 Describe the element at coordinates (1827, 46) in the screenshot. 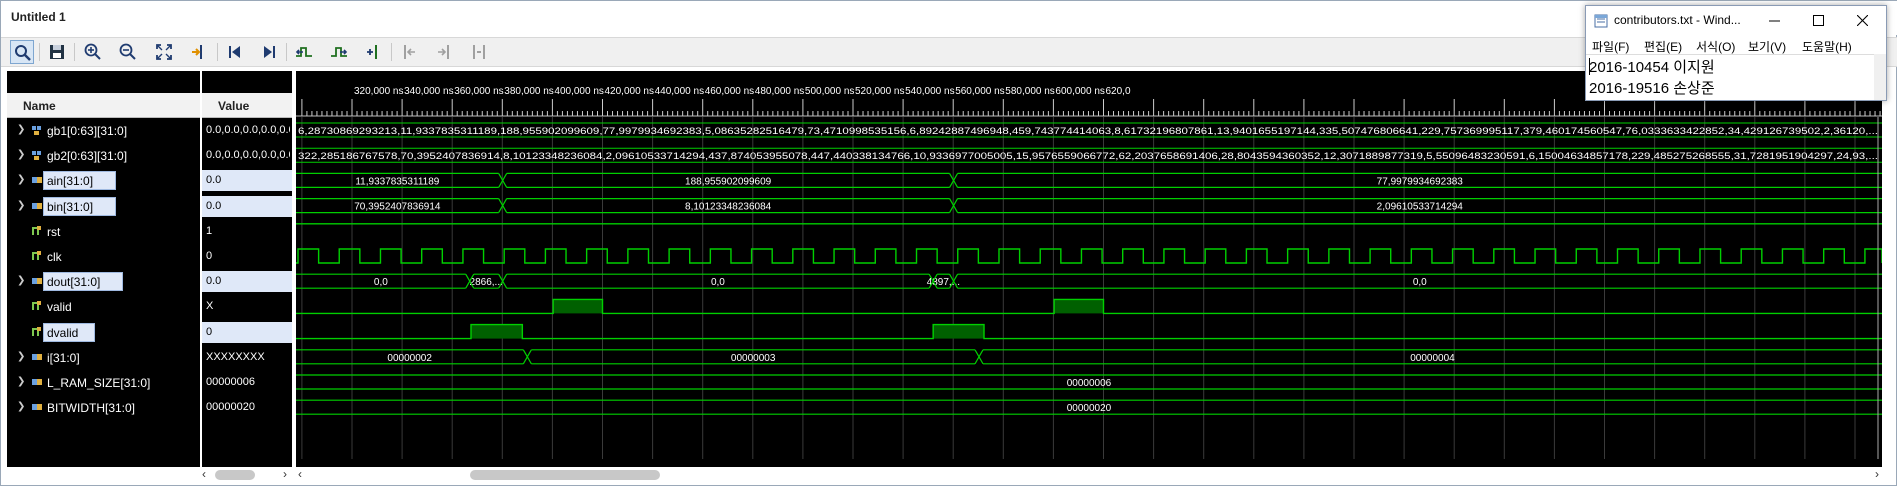

I see `menu-help: 도움말(H)` at that location.